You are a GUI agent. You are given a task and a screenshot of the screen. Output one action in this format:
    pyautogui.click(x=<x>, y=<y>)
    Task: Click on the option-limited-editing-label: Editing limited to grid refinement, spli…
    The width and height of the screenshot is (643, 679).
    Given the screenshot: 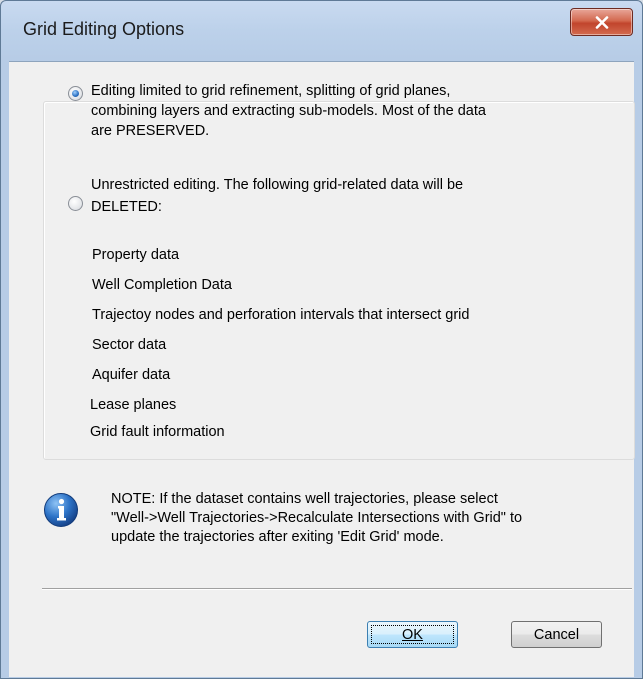 What is the action you would take?
    pyautogui.click(x=356, y=111)
    